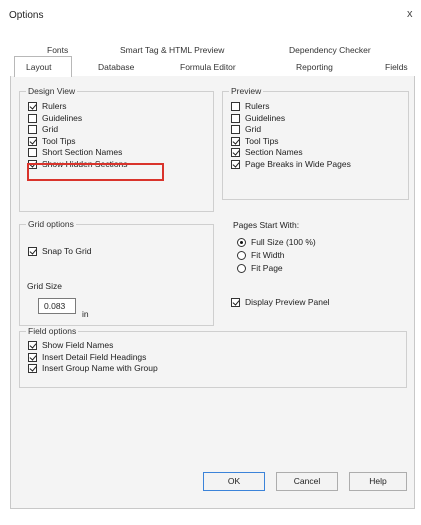 This screenshot has height=525, width=421. Describe the element at coordinates (32, 345) in the screenshot. I see `field-show-field-names-checkbox` at that location.